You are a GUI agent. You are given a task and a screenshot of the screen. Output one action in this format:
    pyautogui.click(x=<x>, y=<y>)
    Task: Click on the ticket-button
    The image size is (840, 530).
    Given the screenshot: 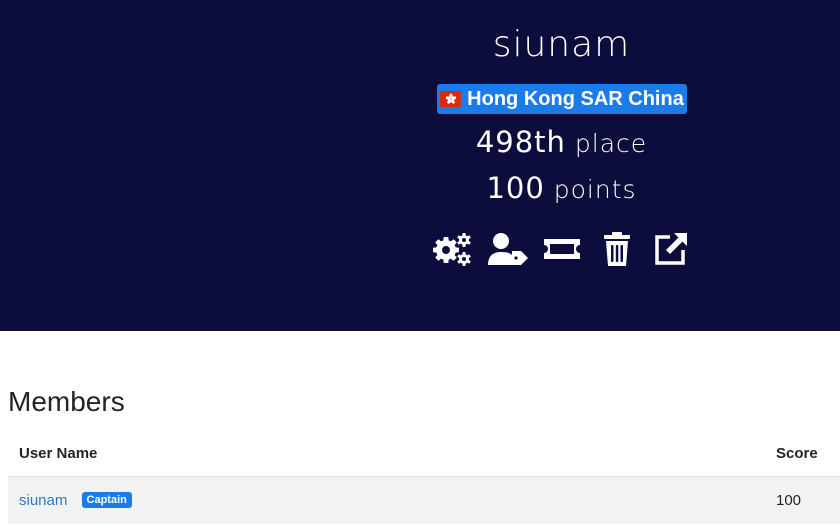 What is the action you would take?
    pyautogui.click(x=562, y=249)
    